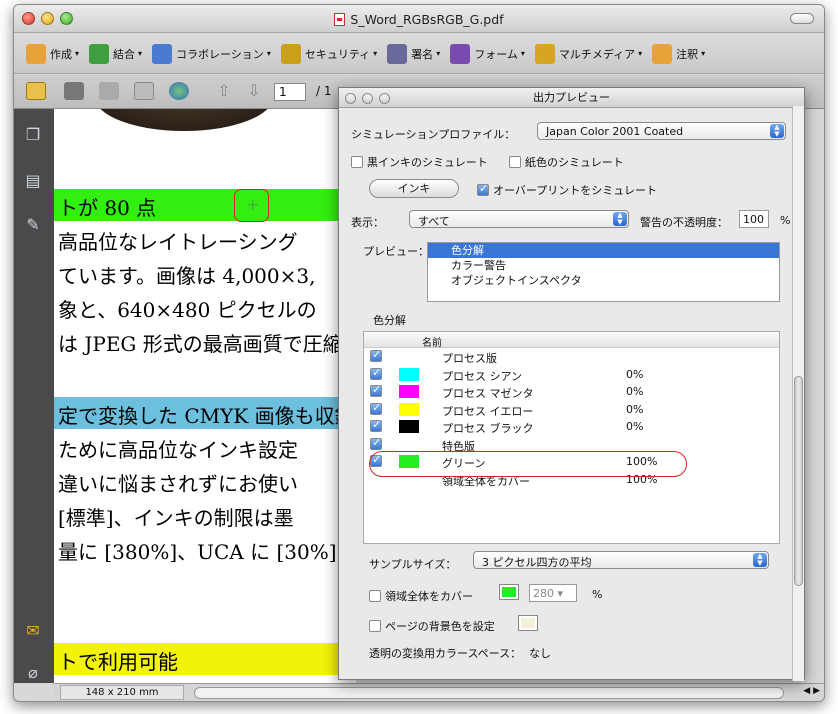 This screenshot has height=714, width=838. Describe the element at coordinates (432, 626) in the screenshot. I see `page-bg-option: ページの背景色を設定` at that location.